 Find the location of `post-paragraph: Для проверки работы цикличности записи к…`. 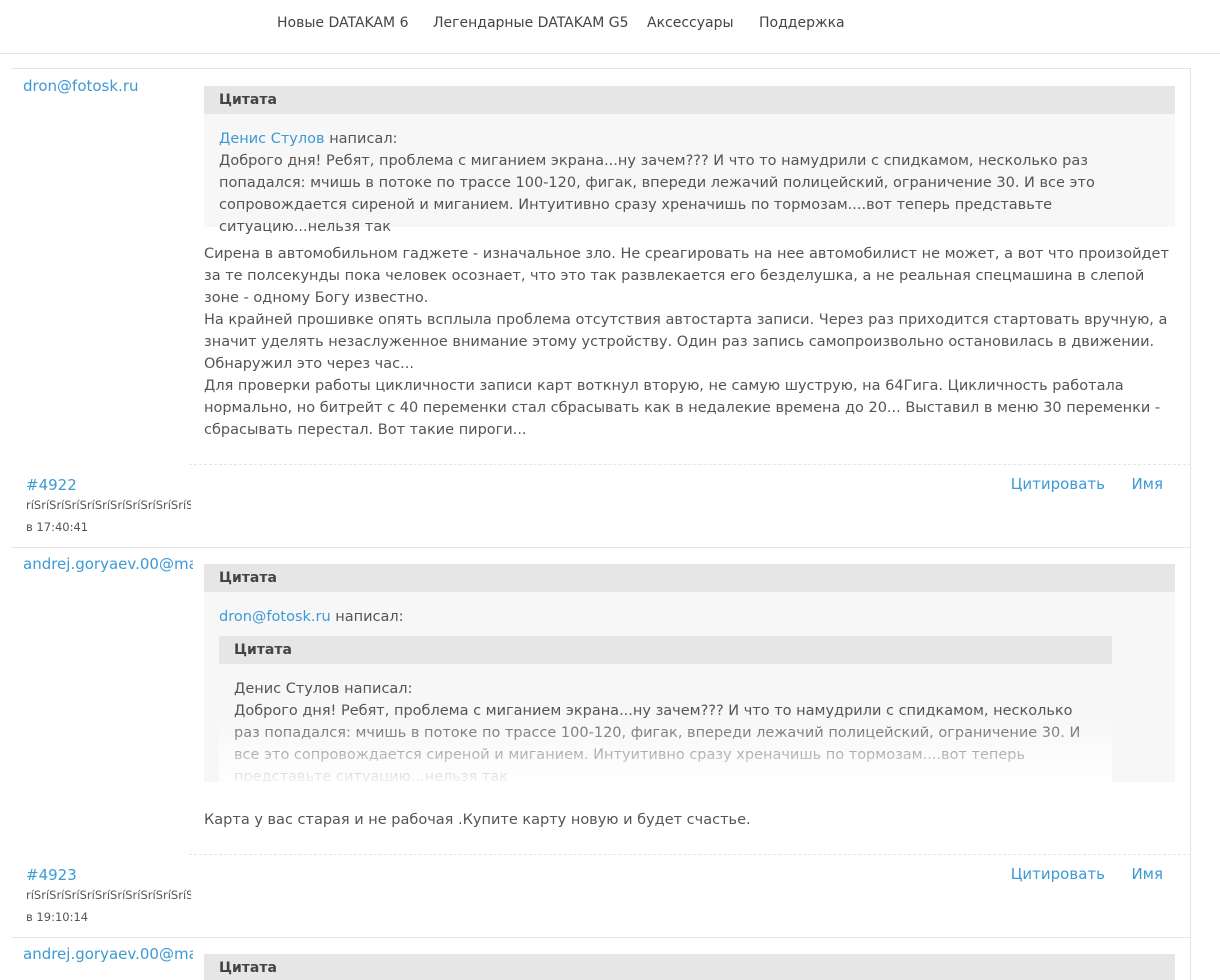

post-paragraph: Для проверки работы цикличности записи к… is located at coordinates (682, 408).